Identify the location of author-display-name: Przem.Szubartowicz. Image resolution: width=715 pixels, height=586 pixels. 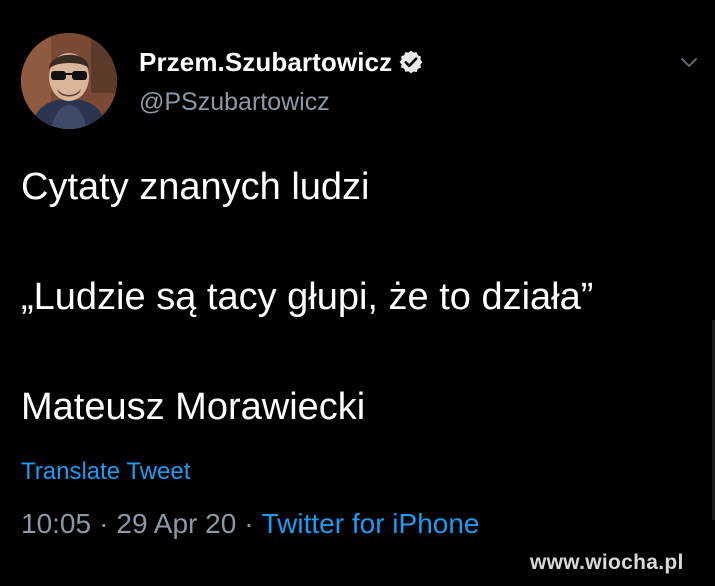
(265, 62).